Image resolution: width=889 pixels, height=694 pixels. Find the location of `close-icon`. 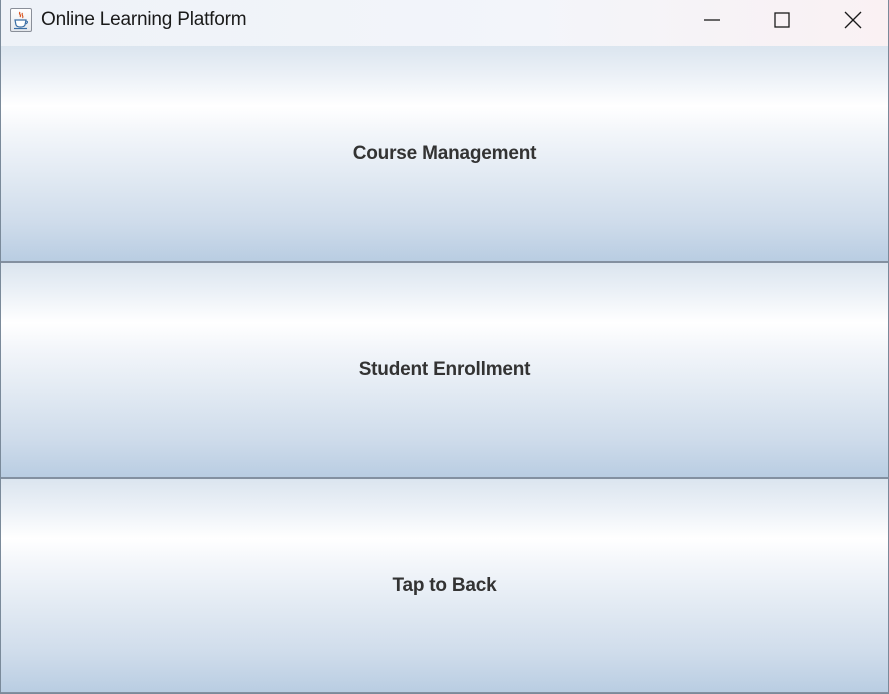

close-icon is located at coordinates (853, 20).